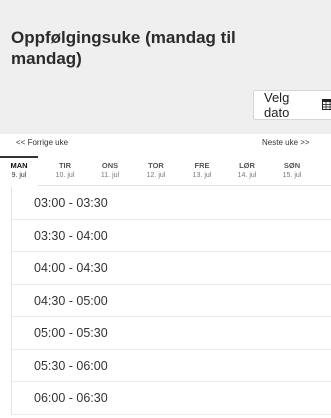 Image resolution: width=331 pixels, height=418 pixels. Describe the element at coordinates (247, 175) in the screenshot. I see `day-date: 14. jul` at that location.